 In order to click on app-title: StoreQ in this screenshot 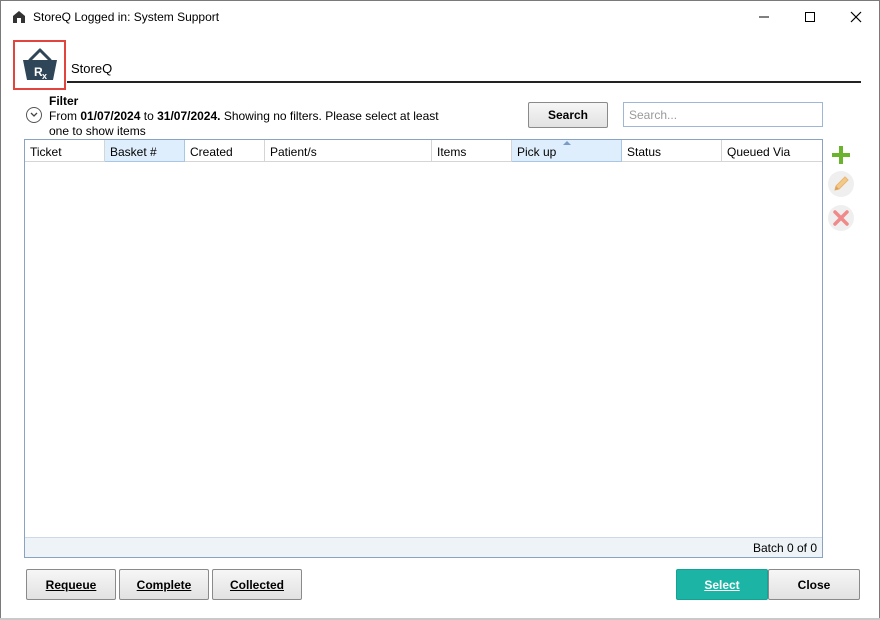, I will do `click(92, 68)`.